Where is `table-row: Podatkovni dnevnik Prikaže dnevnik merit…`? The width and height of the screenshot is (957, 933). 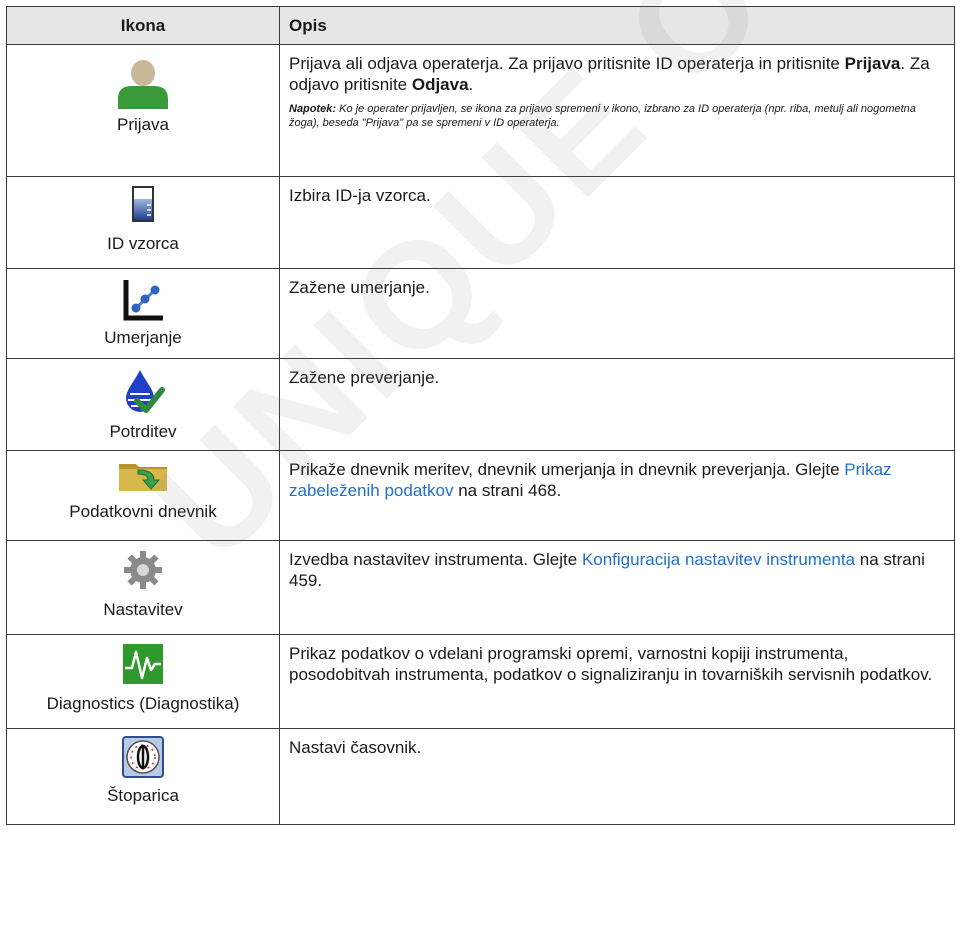
table-row: Podatkovni dnevnik Prikaže dnevnik merit… is located at coordinates (480, 495).